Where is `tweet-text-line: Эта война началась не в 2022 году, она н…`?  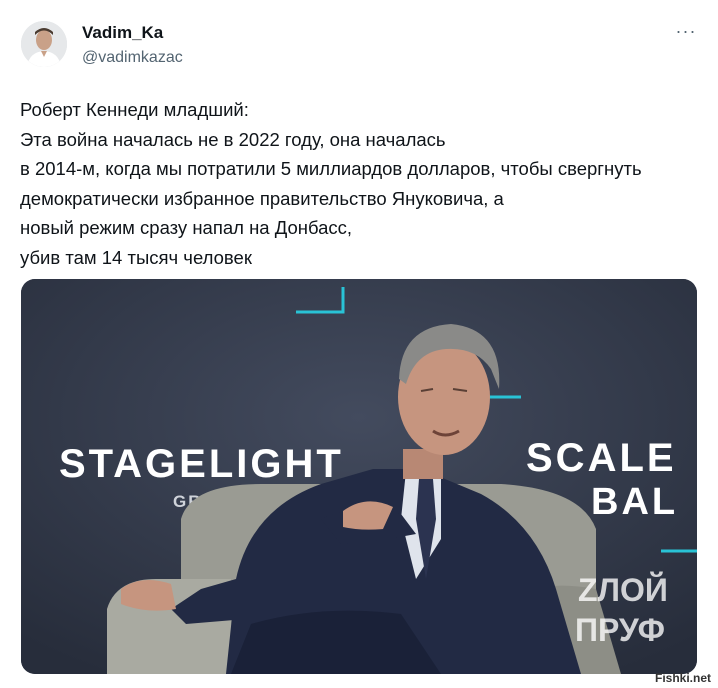
tweet-text-line: Эта война началась не в 2022 году, она н… is located at coordinates (233, 139).